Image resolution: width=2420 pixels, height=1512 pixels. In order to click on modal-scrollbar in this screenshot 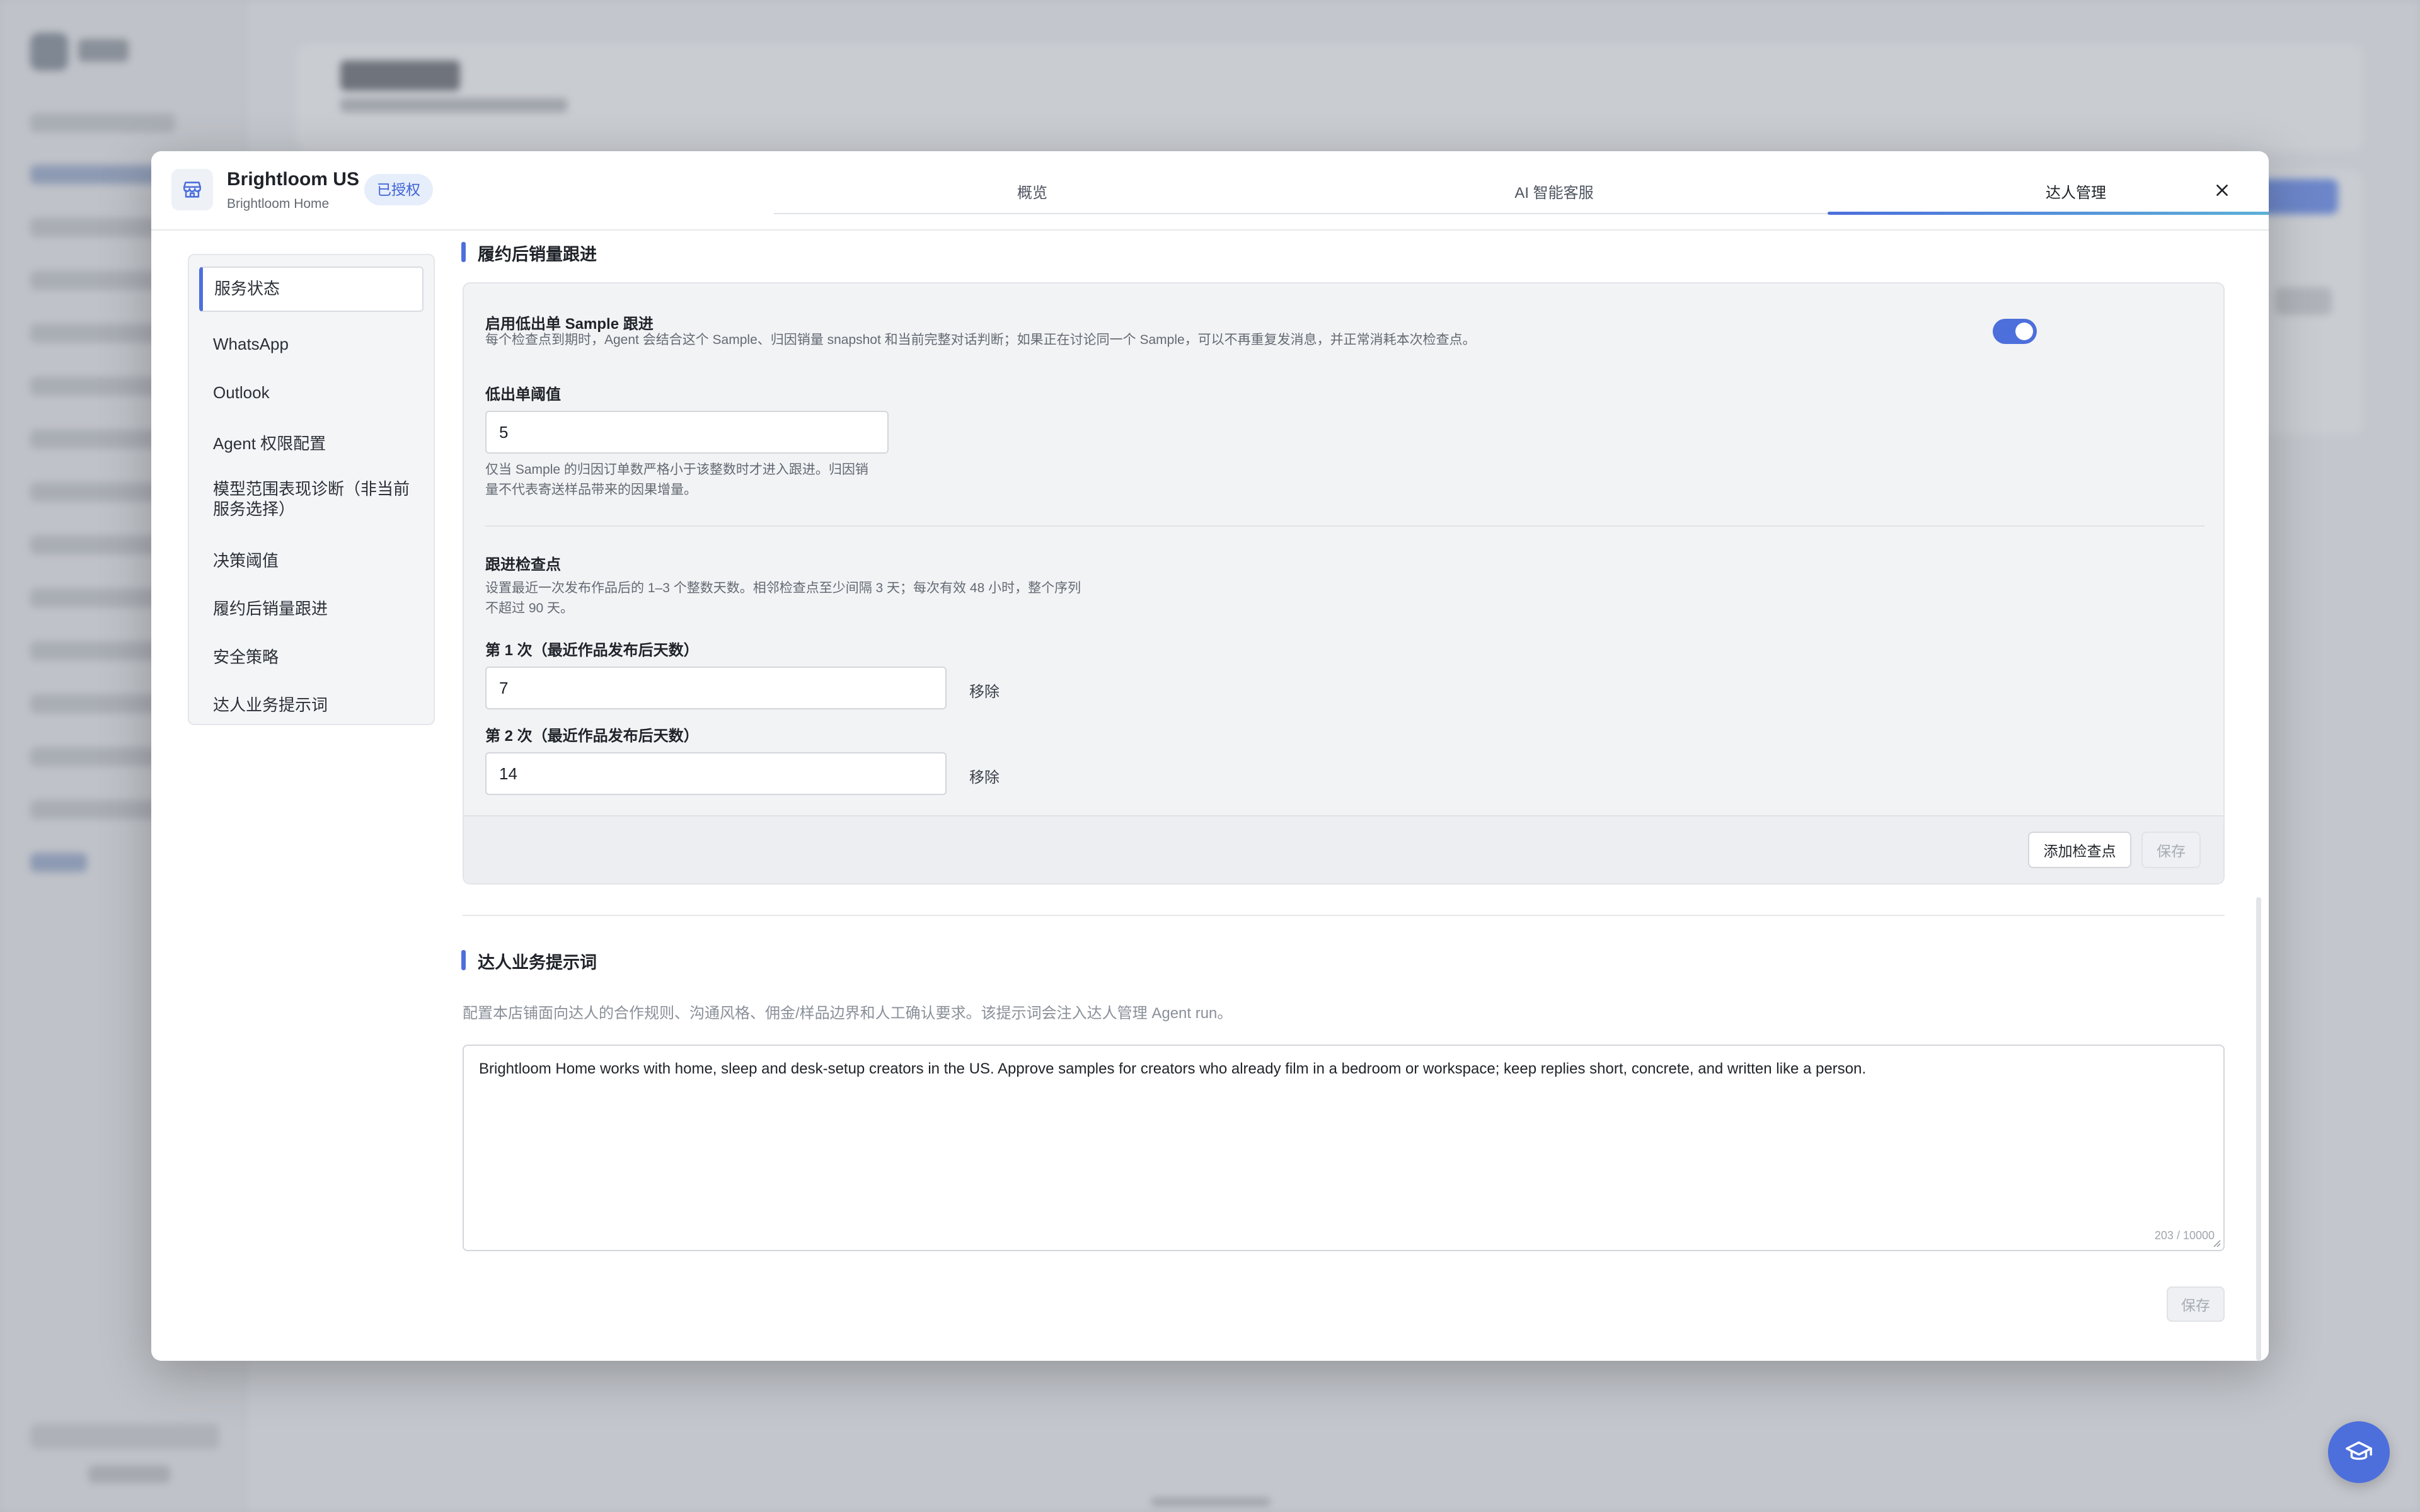, I will do `click(2258, 1129)`.